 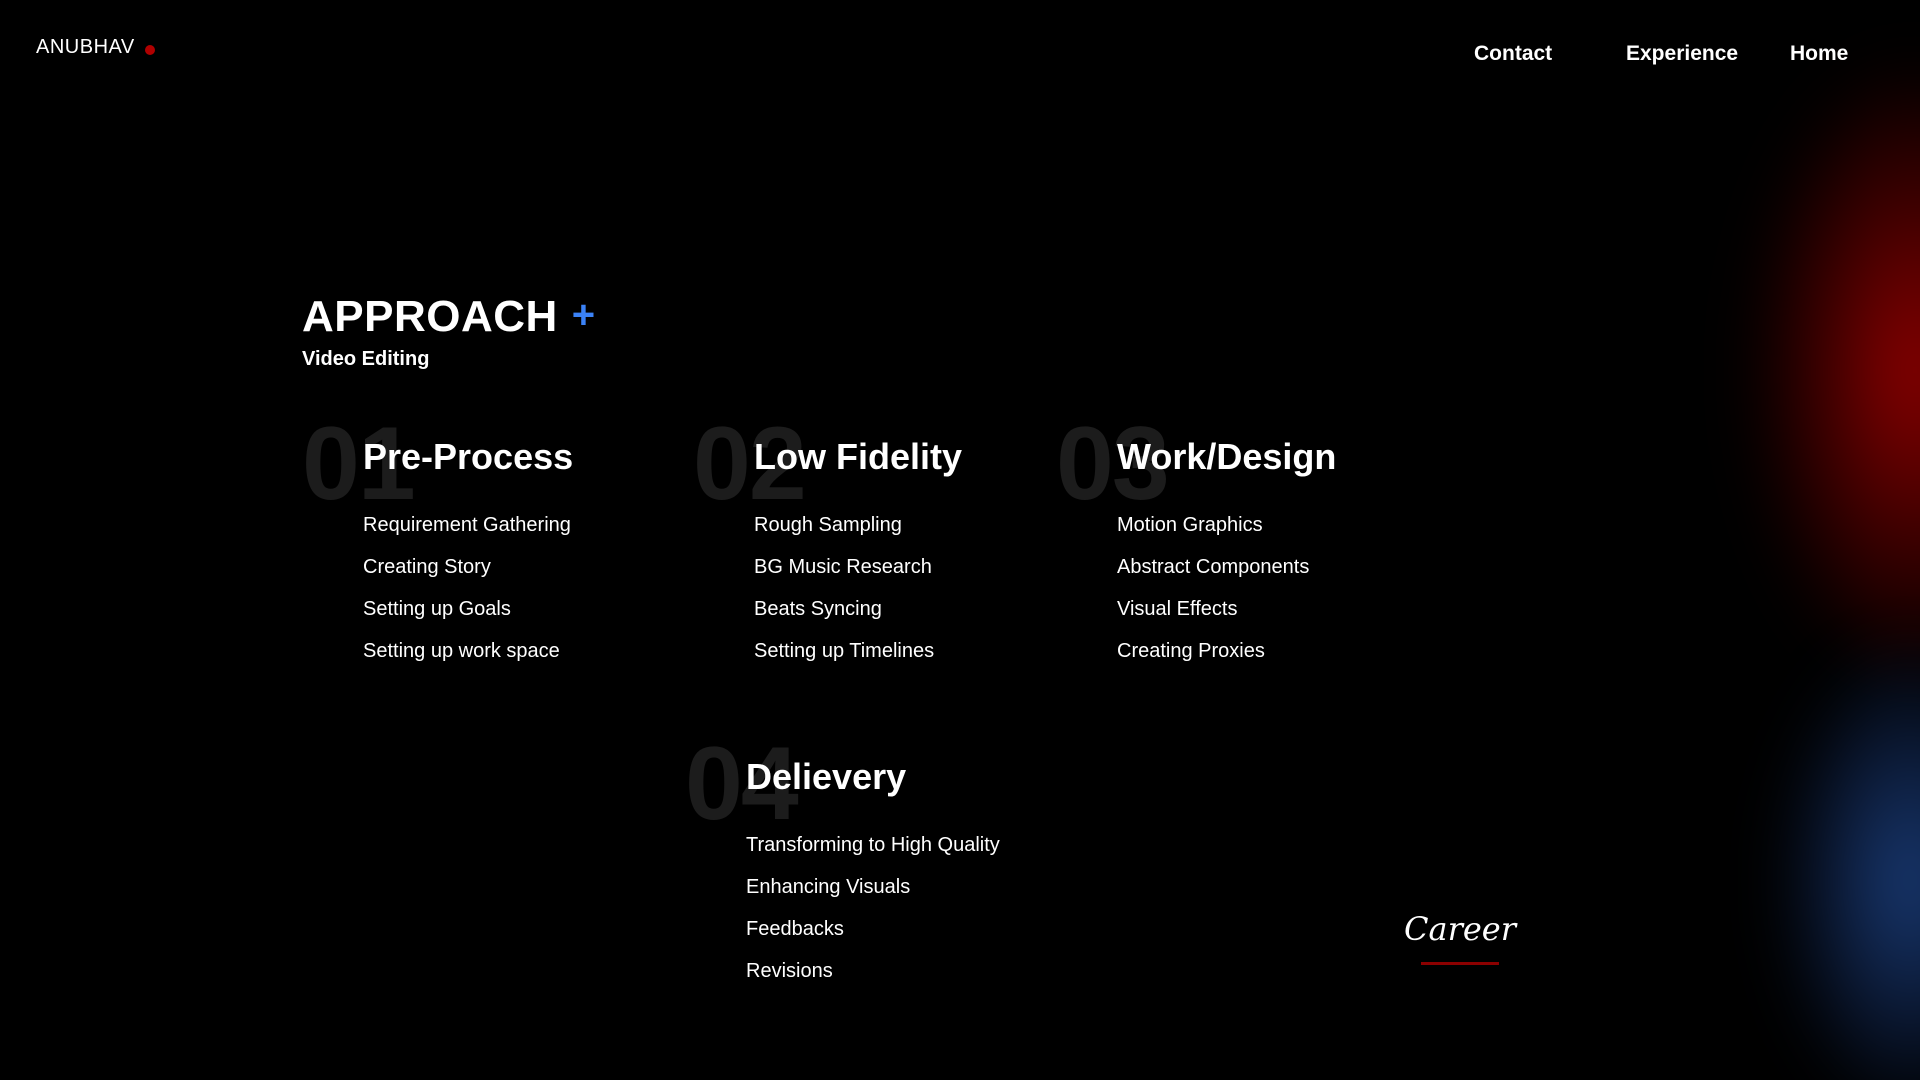 I want to click on list-item: Abstract Components, so click(x=1213, y=567).